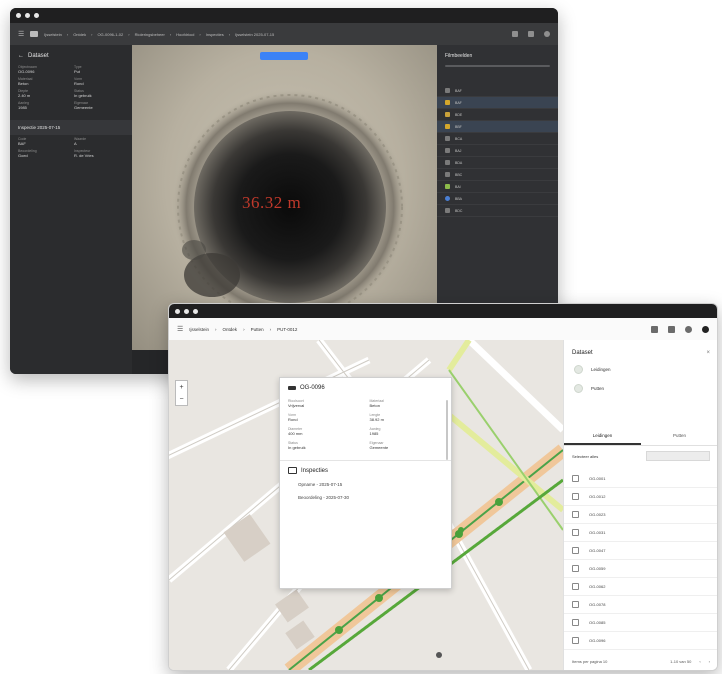 Image resolution: width=722 pixels, height=674 pixels. I want to click on inspection-link: Opname - 2025-07-15, so click(365, 484).